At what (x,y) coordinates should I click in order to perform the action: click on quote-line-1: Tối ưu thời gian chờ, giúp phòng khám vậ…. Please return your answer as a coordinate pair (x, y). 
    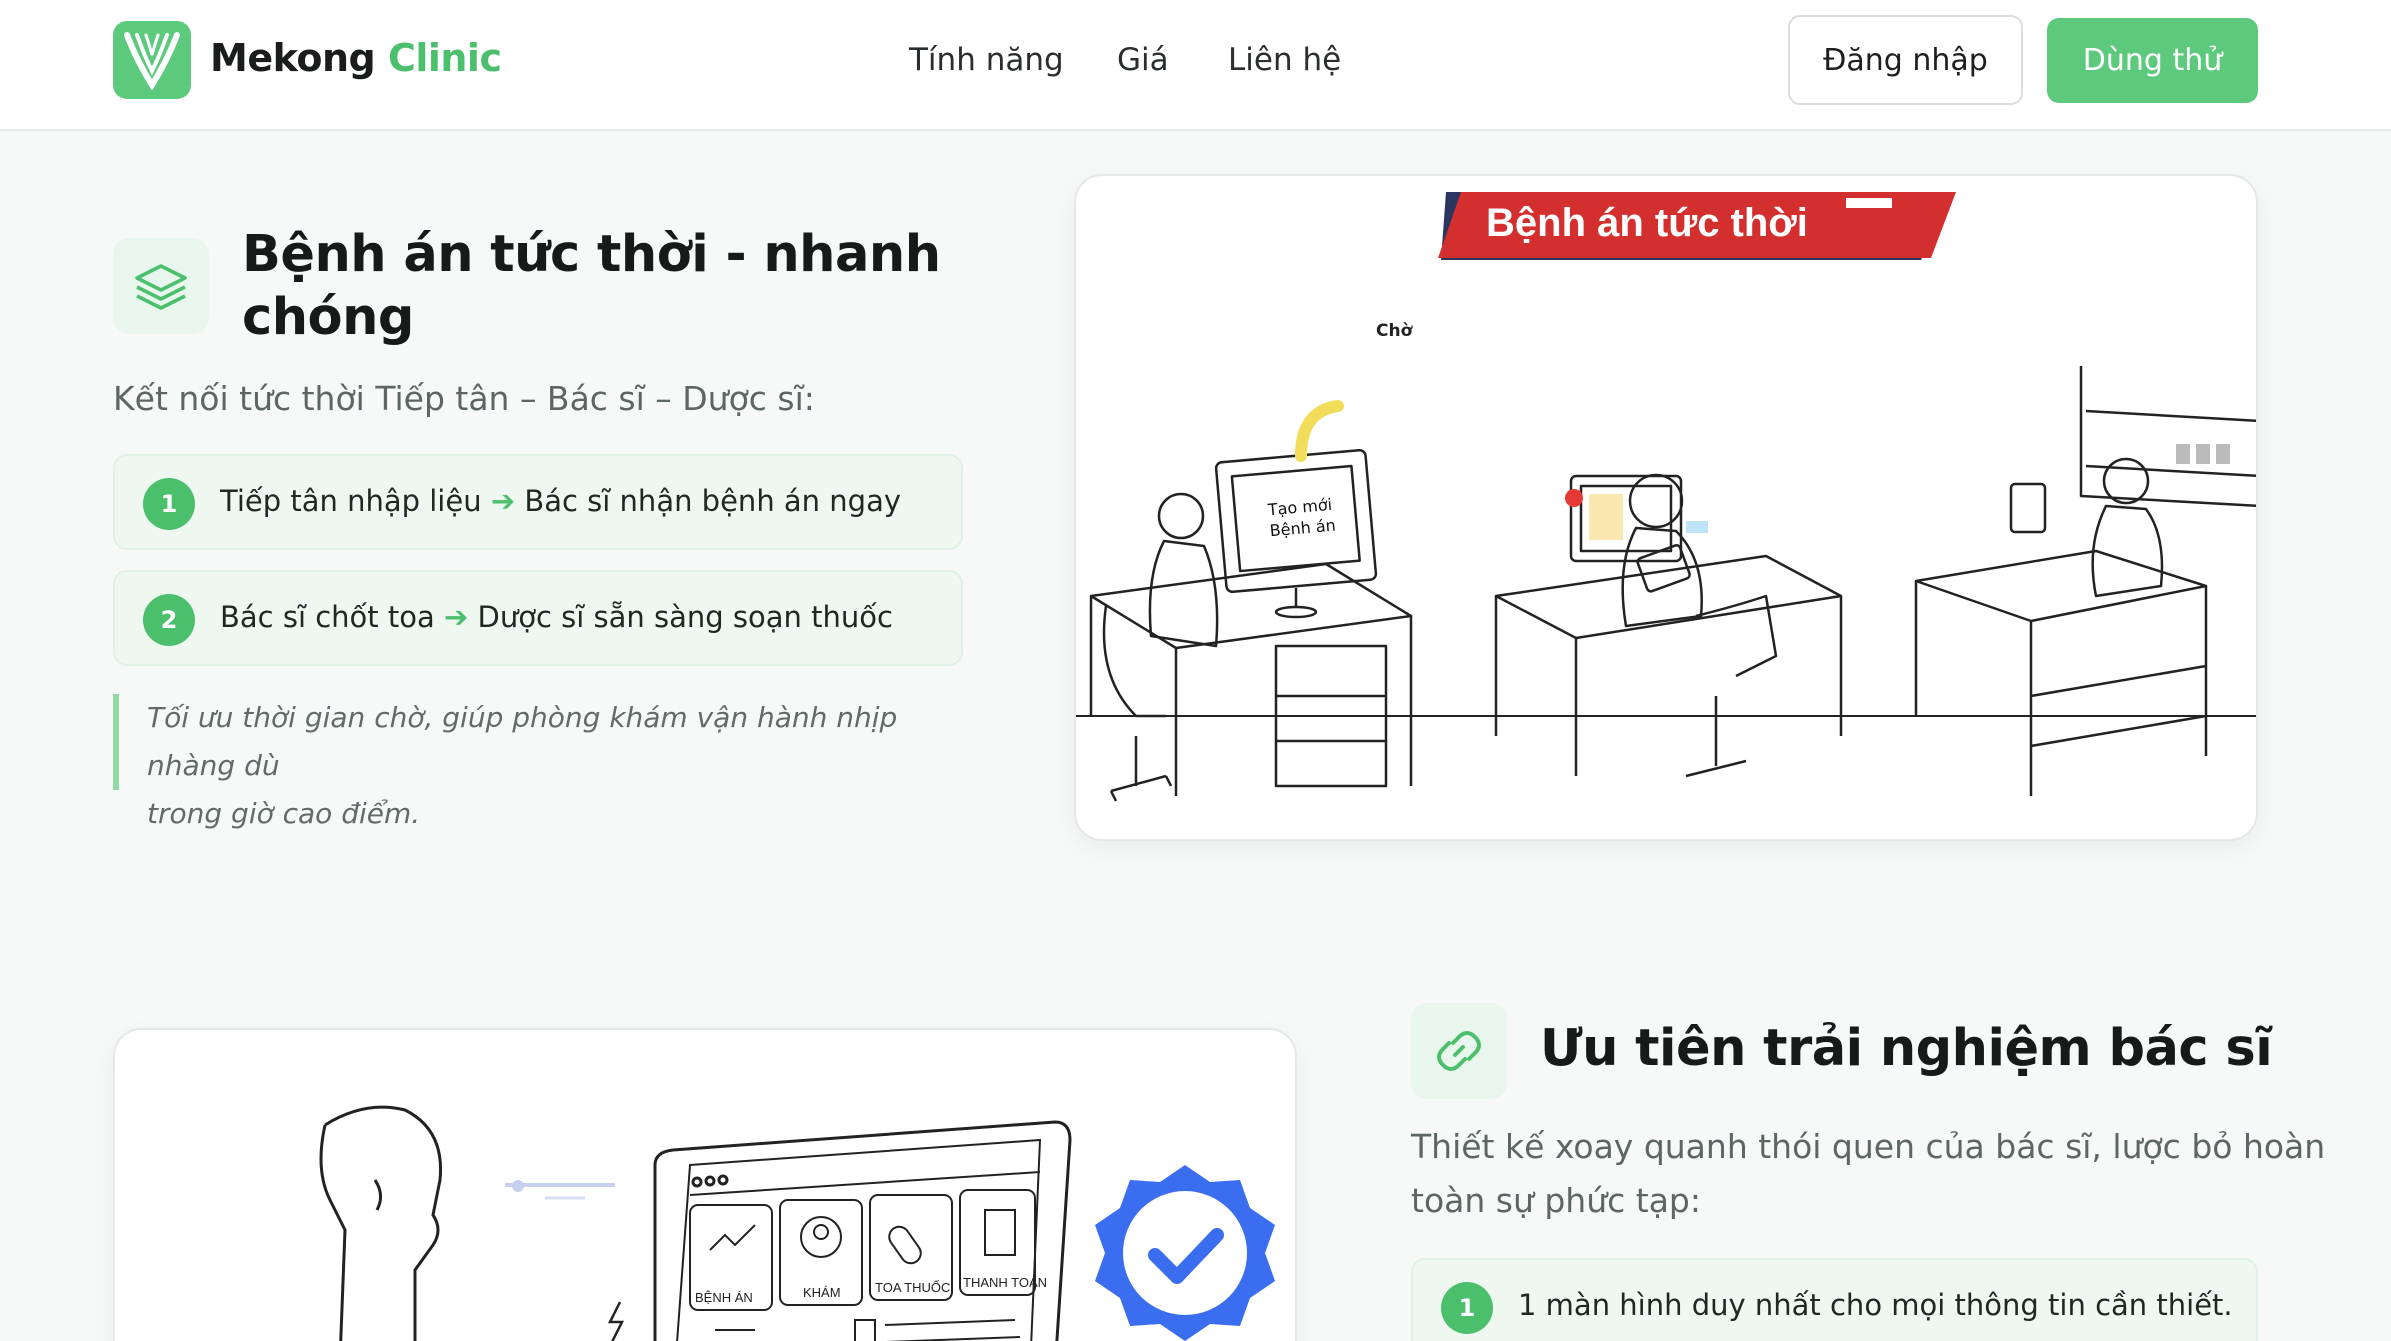
    Looking at the image, I should click on (522, 741).